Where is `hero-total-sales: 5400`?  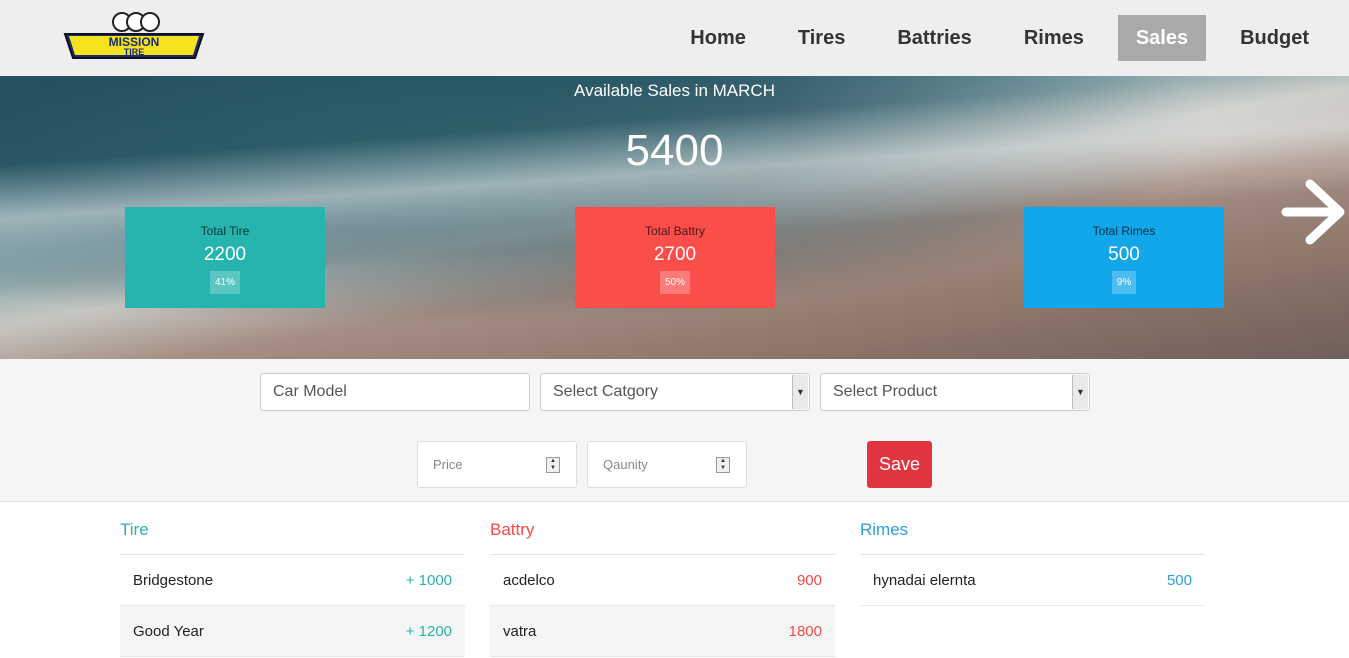
hero-total-sales: 5400 is located at coordinates (674, 150).